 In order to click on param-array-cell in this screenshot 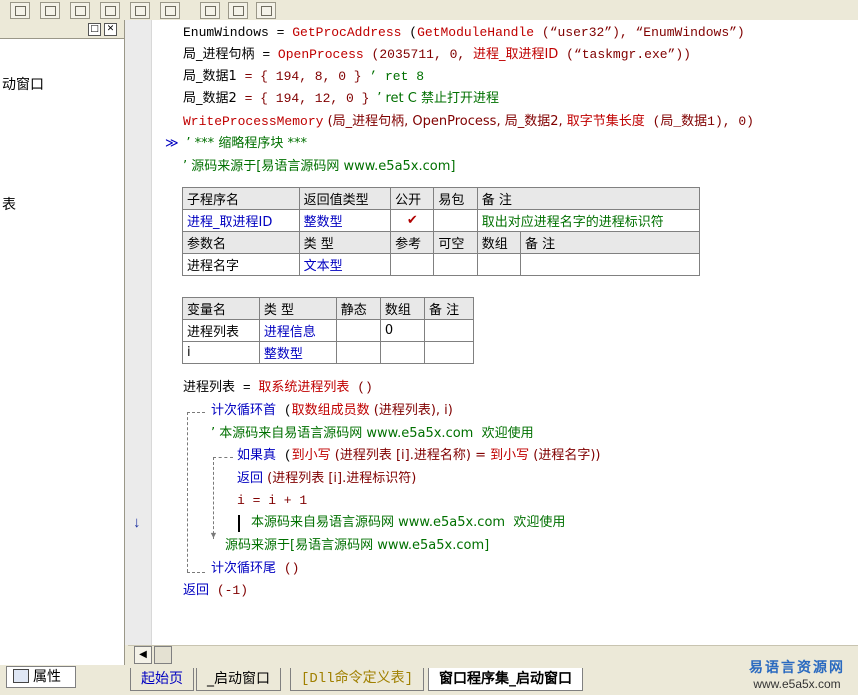, I will do `click(499, 264)`.